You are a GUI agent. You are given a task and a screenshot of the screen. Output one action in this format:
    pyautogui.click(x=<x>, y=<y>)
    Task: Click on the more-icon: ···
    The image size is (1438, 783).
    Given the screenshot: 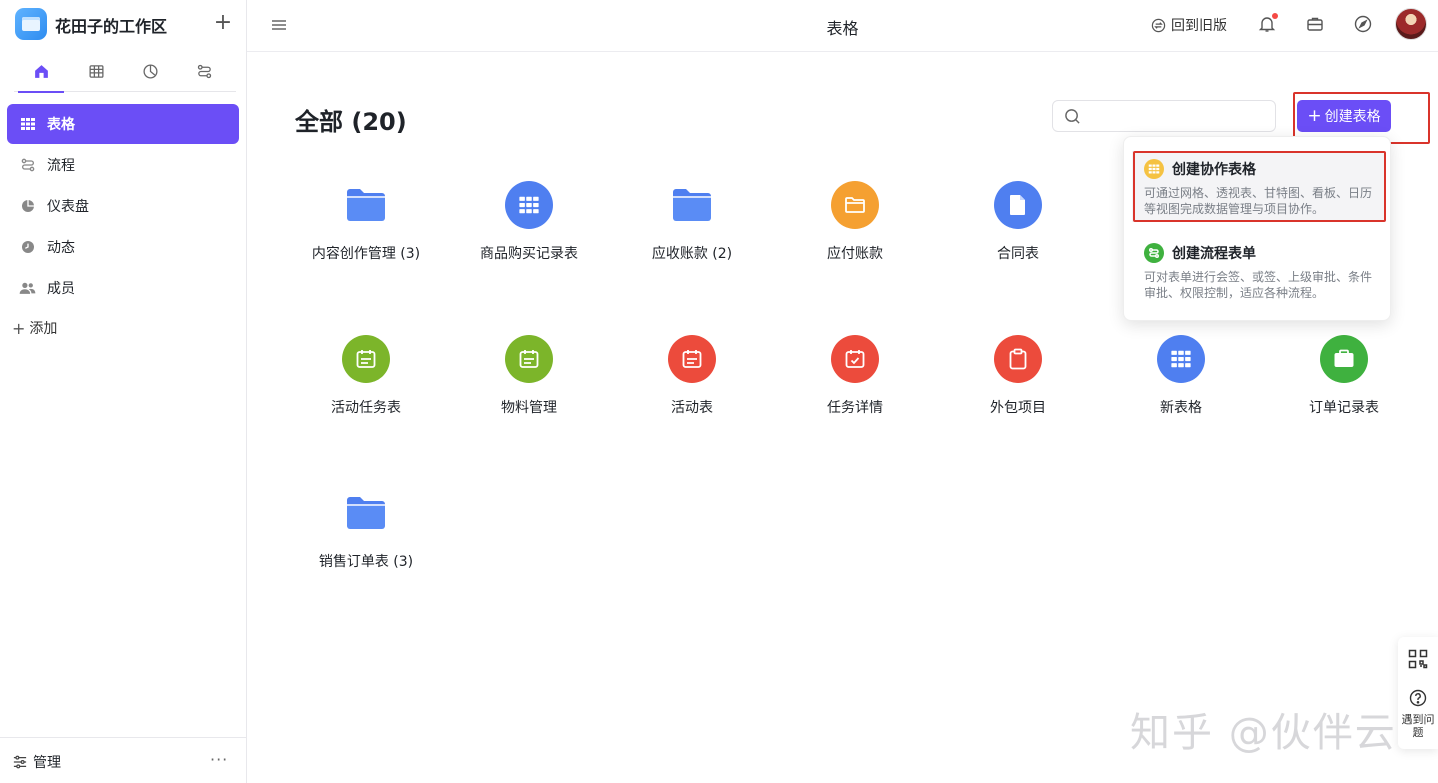 What is the action you would take?
    pyautogui.click(x=219, y=759)
    